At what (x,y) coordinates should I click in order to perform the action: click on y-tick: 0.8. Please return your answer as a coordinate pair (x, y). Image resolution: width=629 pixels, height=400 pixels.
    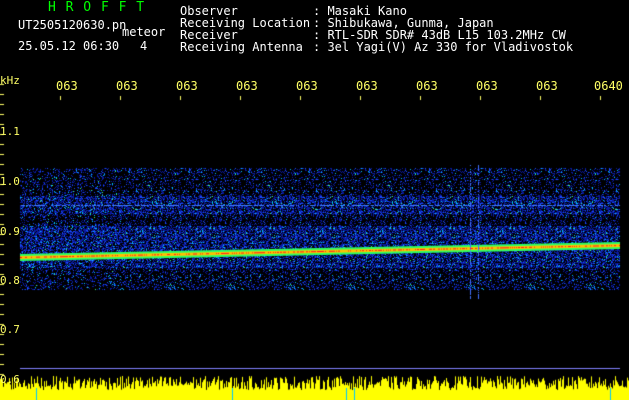
    Looking at the image, I should click on (10, 280).